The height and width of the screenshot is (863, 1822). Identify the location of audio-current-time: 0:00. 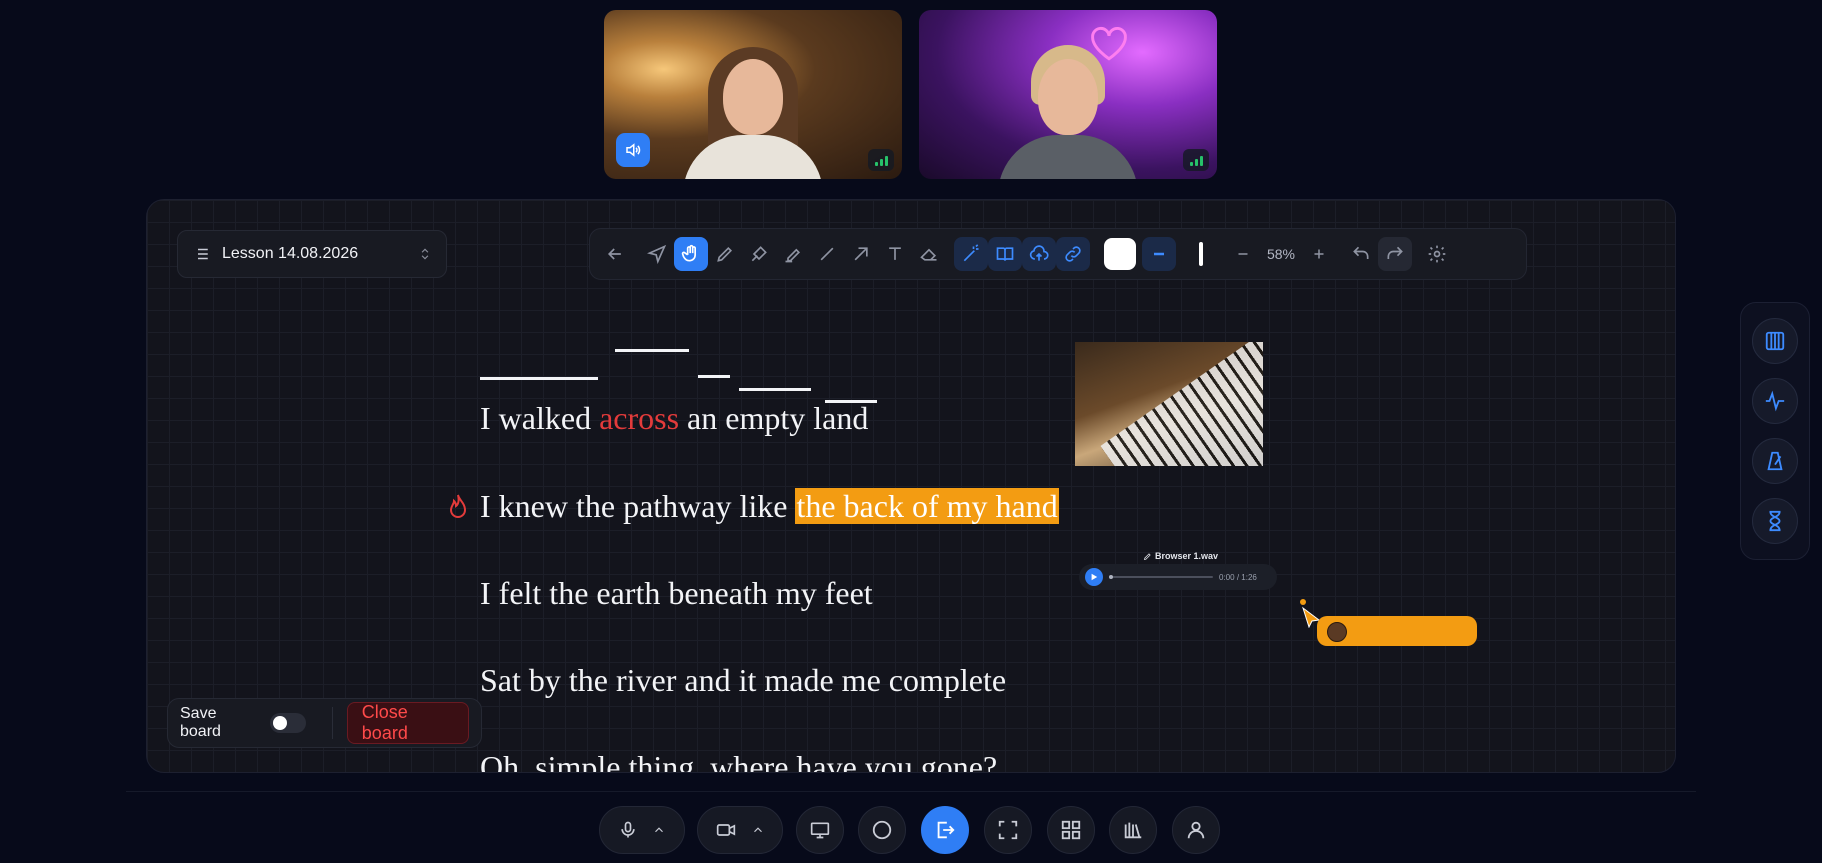
(1227, 577).